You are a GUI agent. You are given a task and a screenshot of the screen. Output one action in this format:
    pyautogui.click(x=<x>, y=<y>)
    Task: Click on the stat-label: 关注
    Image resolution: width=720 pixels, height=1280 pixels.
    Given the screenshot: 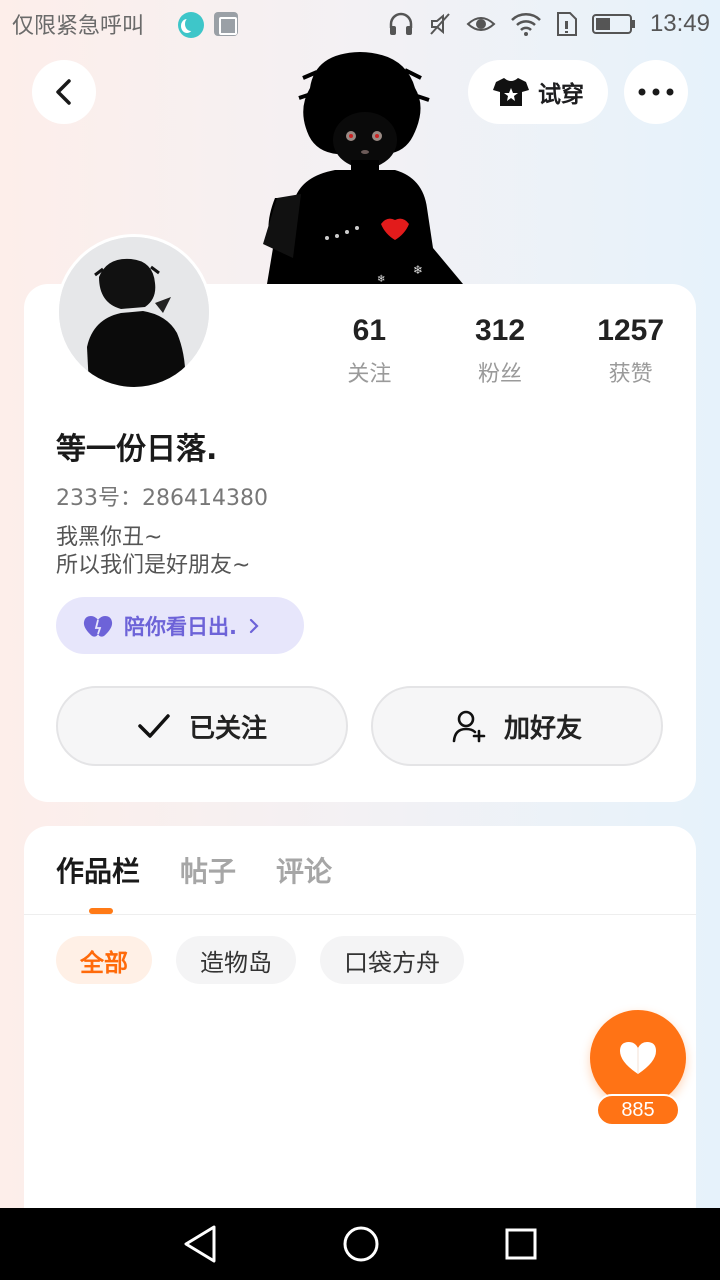 What is the action you would take?
    pyautogui.click(x=369, y=374)
    